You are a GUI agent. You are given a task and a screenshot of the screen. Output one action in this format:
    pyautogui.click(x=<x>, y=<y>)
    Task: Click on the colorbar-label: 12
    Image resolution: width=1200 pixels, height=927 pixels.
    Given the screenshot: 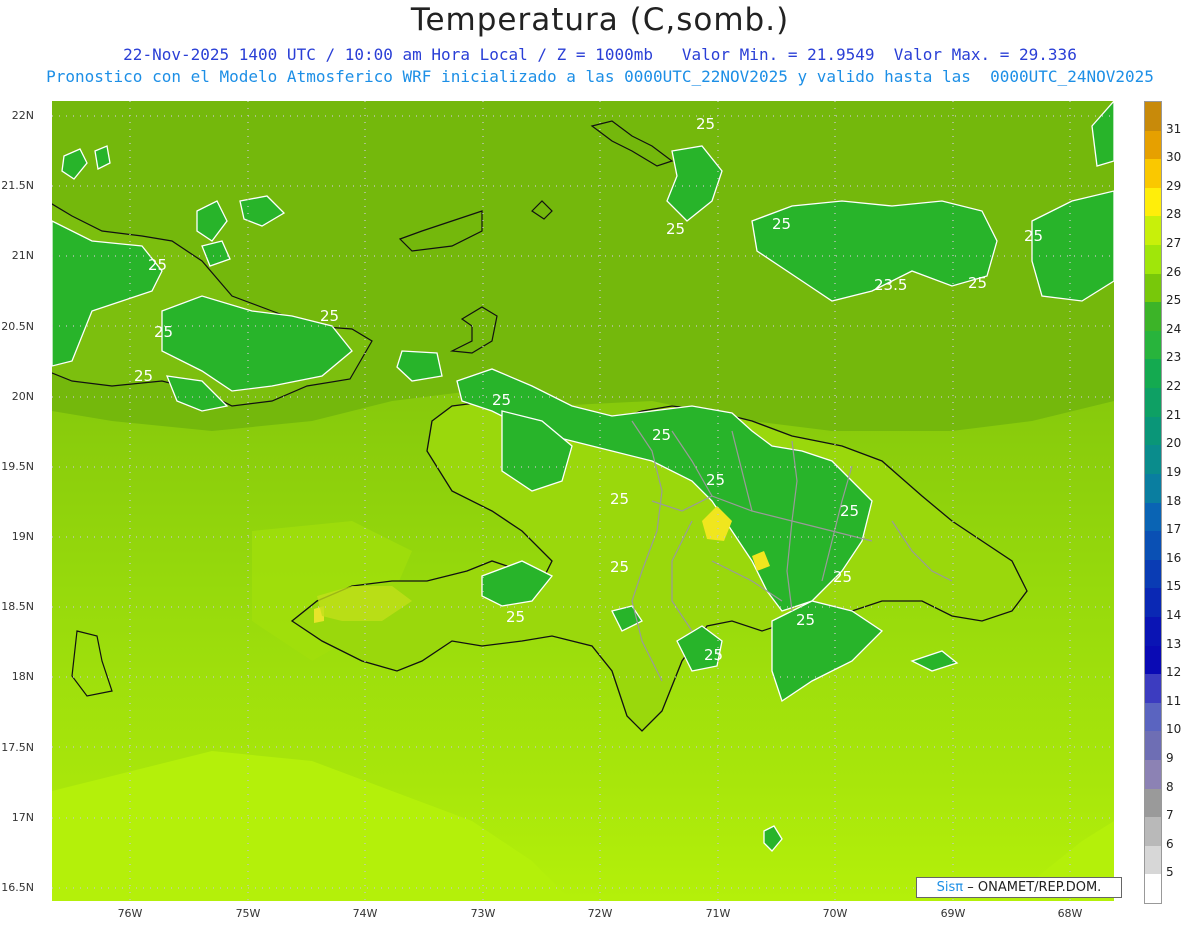 What is the action you would take?
    pyautogui.click(x=1174, y=672)
    